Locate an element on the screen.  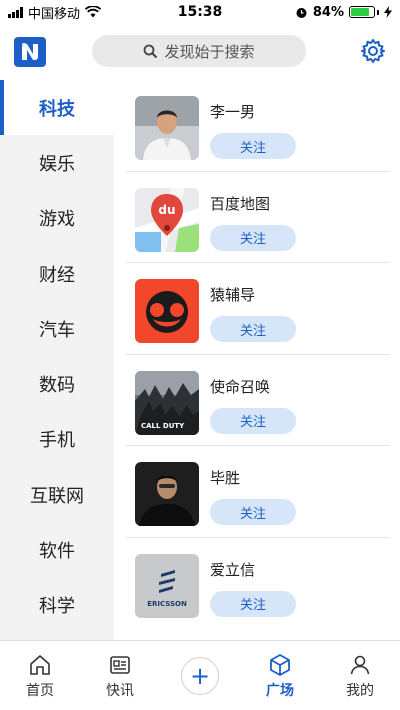
category-label: 汽车 is located at coordinates (57, 330).